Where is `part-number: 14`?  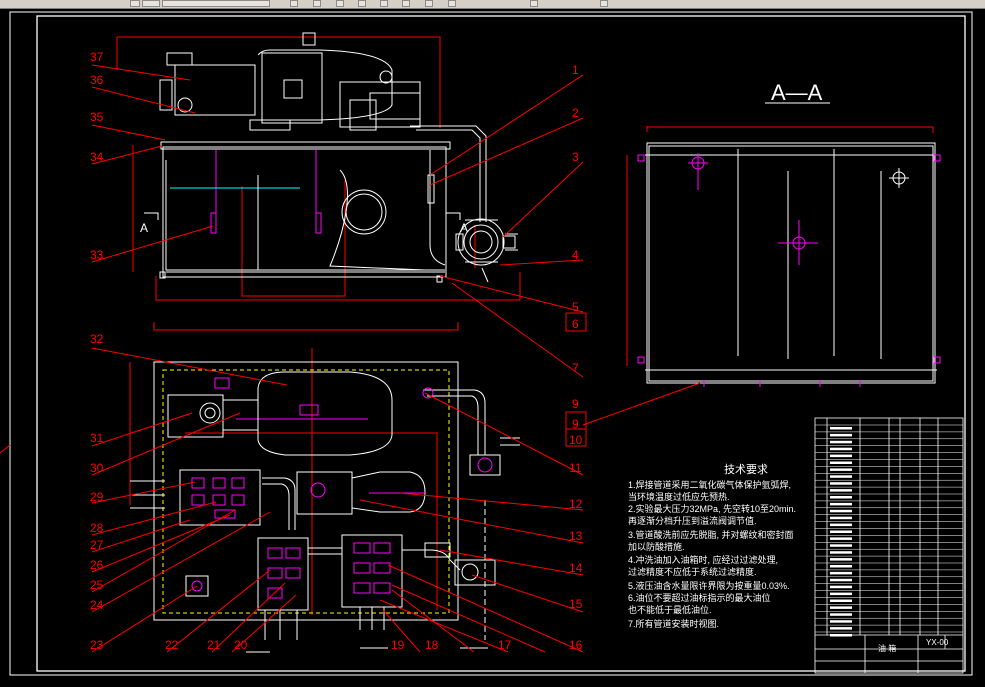 part-number: 14 is located at coordinates (576, 568).